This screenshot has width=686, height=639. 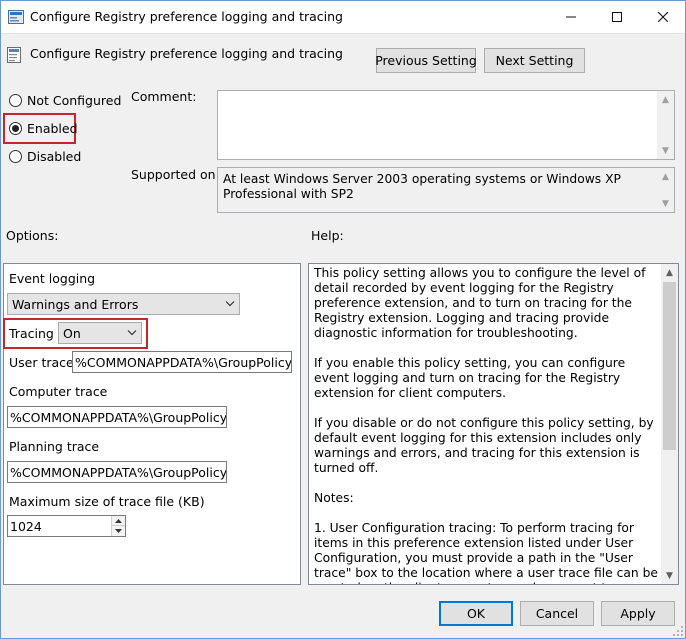 What do you see at coordinates (117, 417) in the screenshot?
I see `computer-trace-input: %COMMONAPPDATA%\GroupPolicy\Pr` at bounding box center [117, 417].